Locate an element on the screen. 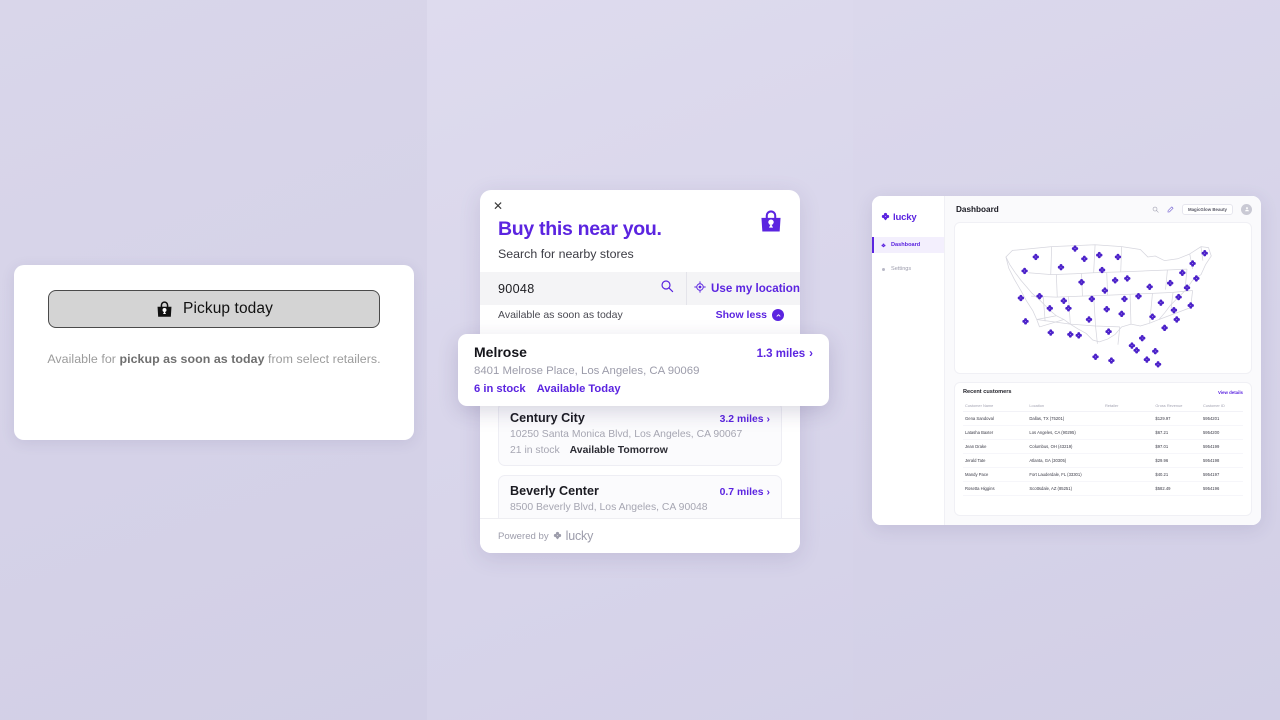 This screenshot has width=1280, height=720. cell-location: Dallas, TX (75201) is located at coordinates (1065, 418).